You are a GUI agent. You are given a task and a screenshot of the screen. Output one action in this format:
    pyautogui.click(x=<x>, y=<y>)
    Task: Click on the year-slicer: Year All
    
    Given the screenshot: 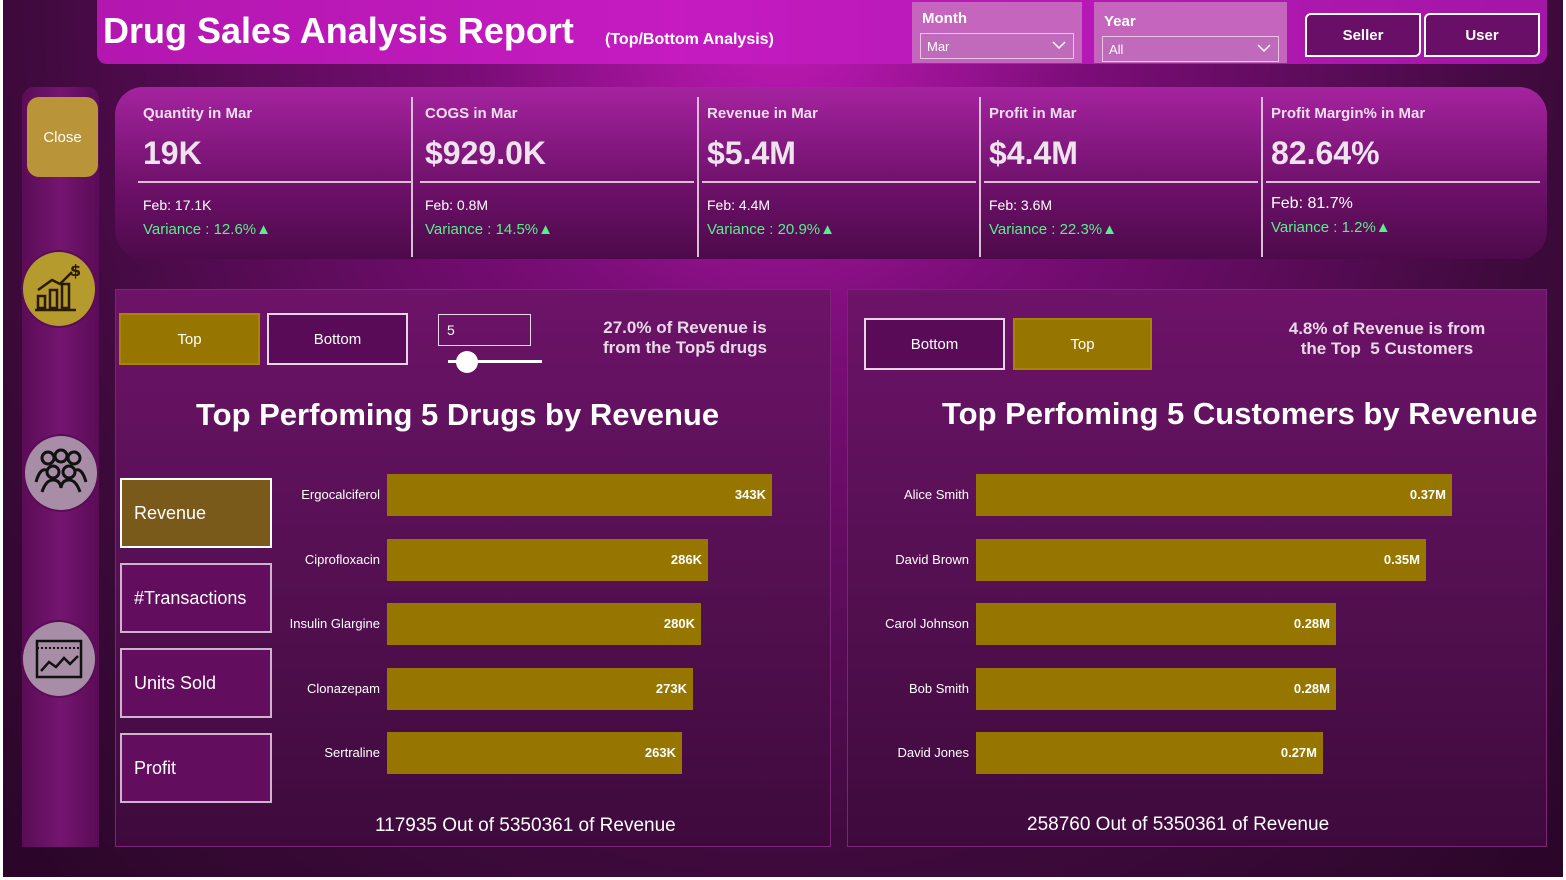 What is the action you would take?
    pyautogui.click(x=1190, y=32)
    